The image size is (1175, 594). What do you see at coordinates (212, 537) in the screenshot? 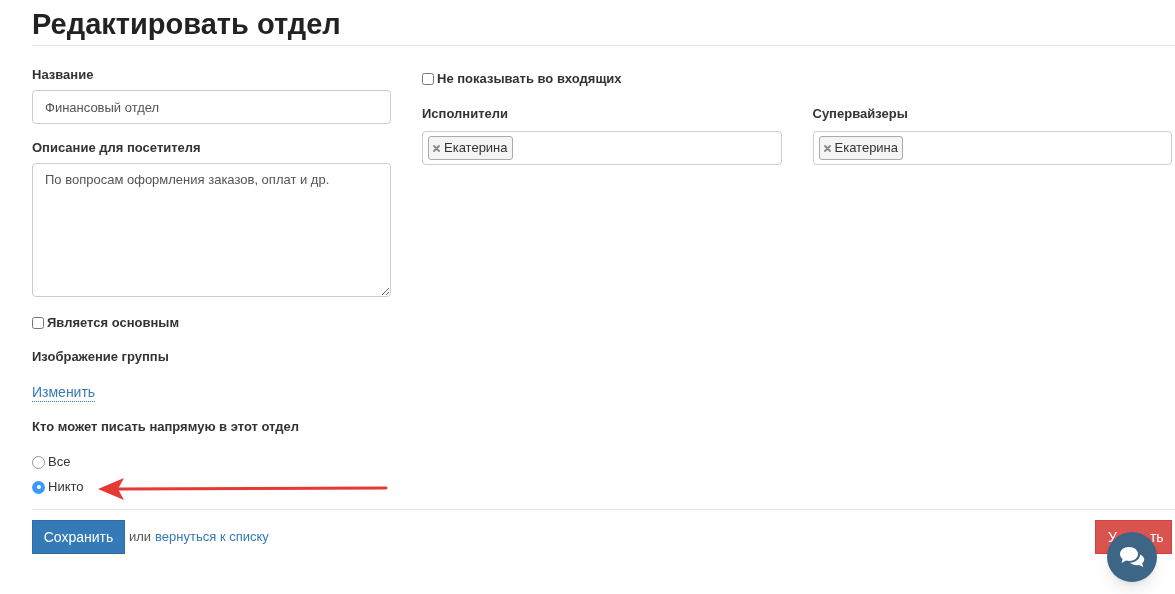
I see `back-to-list-link: вернуться к списку` at bounding box center [212, 537].